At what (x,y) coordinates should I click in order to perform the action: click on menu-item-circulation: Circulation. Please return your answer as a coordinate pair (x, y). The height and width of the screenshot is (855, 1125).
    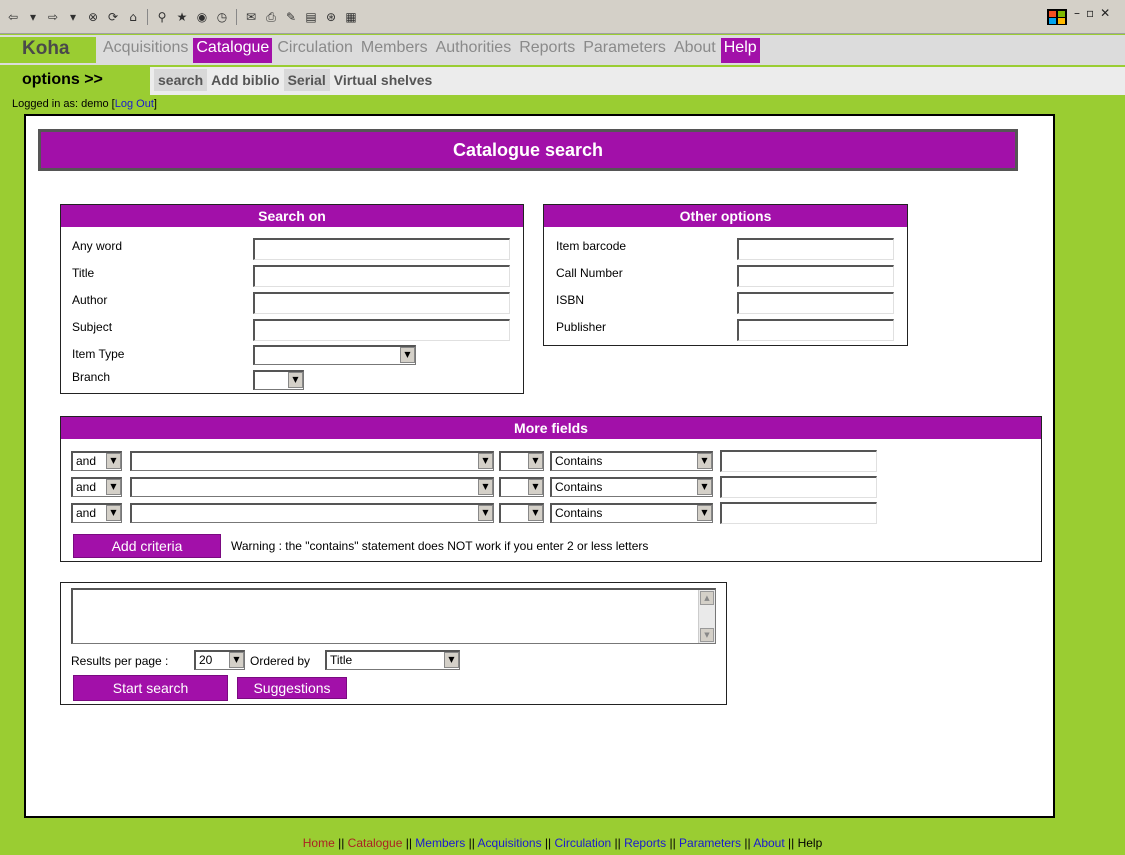
    Looking at the image, I should click on (315, 50).